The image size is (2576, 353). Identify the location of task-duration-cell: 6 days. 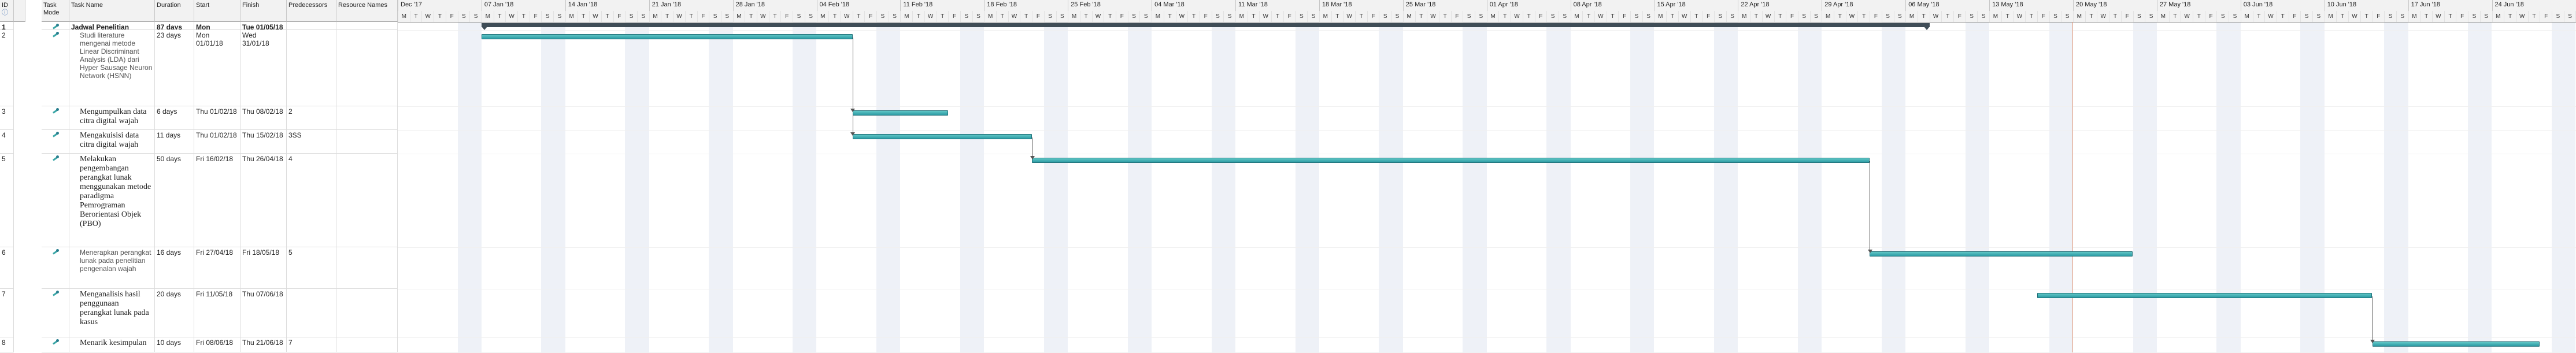
(174, 118).